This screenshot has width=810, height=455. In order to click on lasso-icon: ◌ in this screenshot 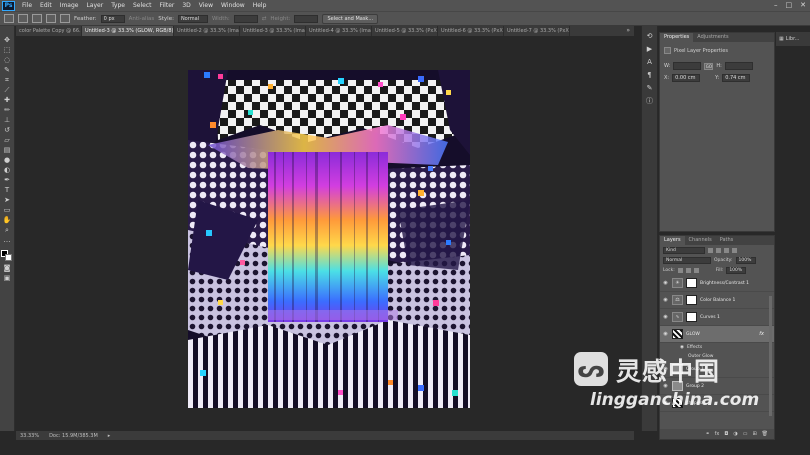, I will do `click(7, 60)`.